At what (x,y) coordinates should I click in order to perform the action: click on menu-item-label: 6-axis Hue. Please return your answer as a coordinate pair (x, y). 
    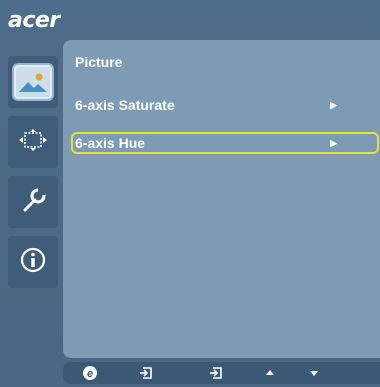
    Looking at the image, I should click on (110, 143).